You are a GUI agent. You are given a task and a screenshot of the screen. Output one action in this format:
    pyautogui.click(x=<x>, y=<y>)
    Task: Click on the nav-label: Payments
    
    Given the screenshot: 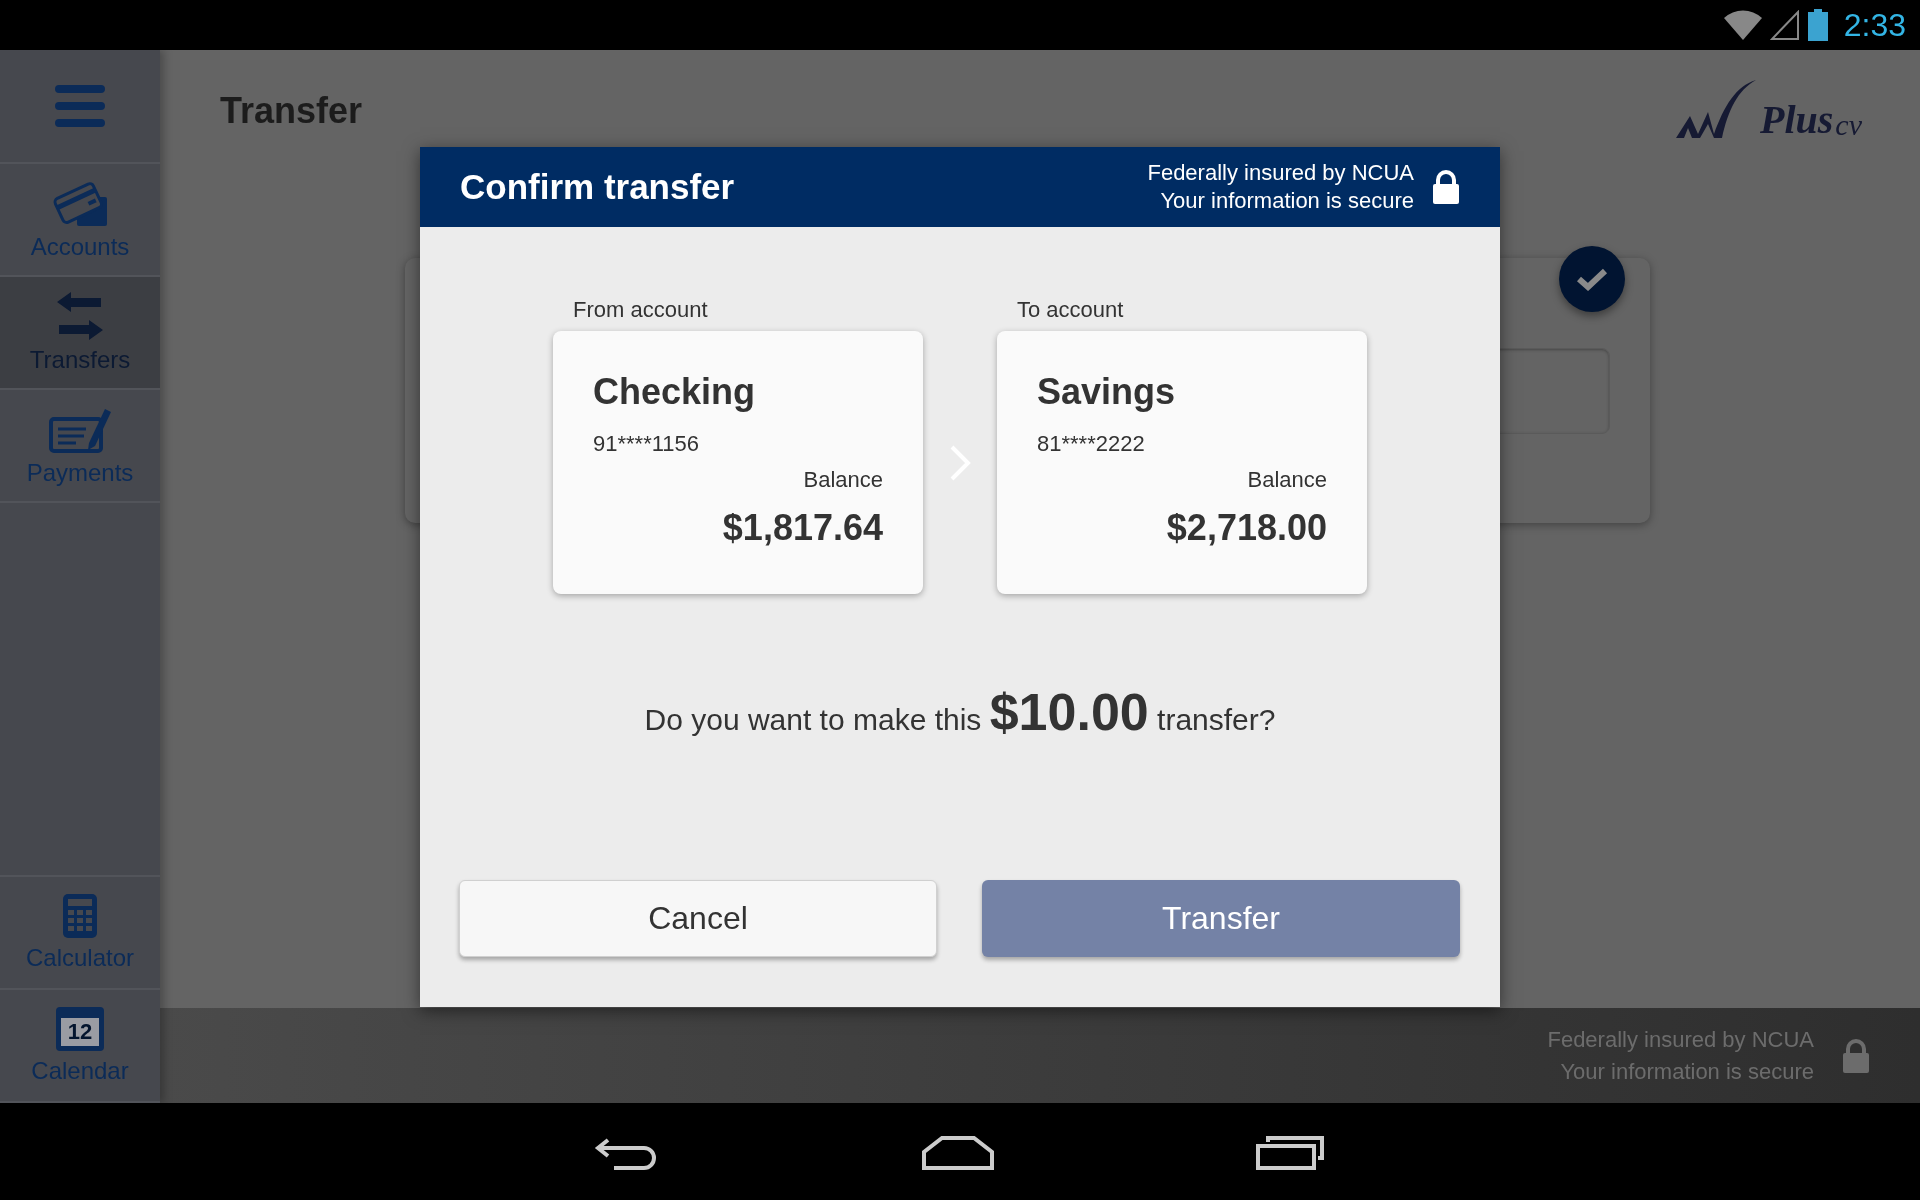 What is the action you would take?
    pyautogui.click(x=80, y=472)
    